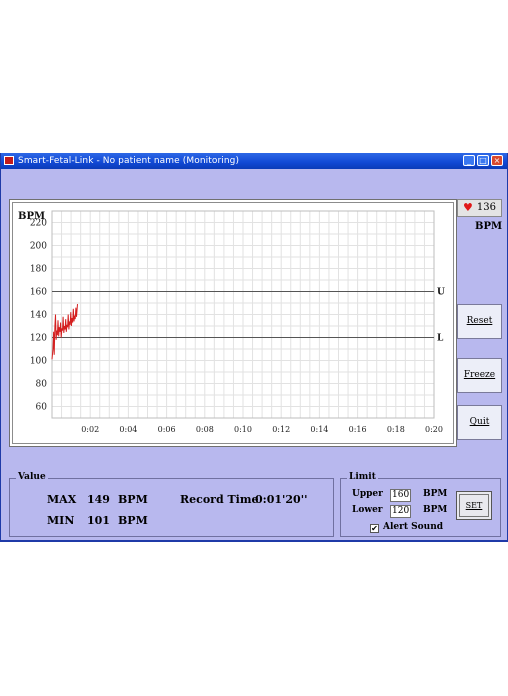 This screenshot has height=696, width=508. What do you see at coordinates (38, 339) in the screenshot?
I see `y-tick-label: 120` at bounding box center [38, 339].